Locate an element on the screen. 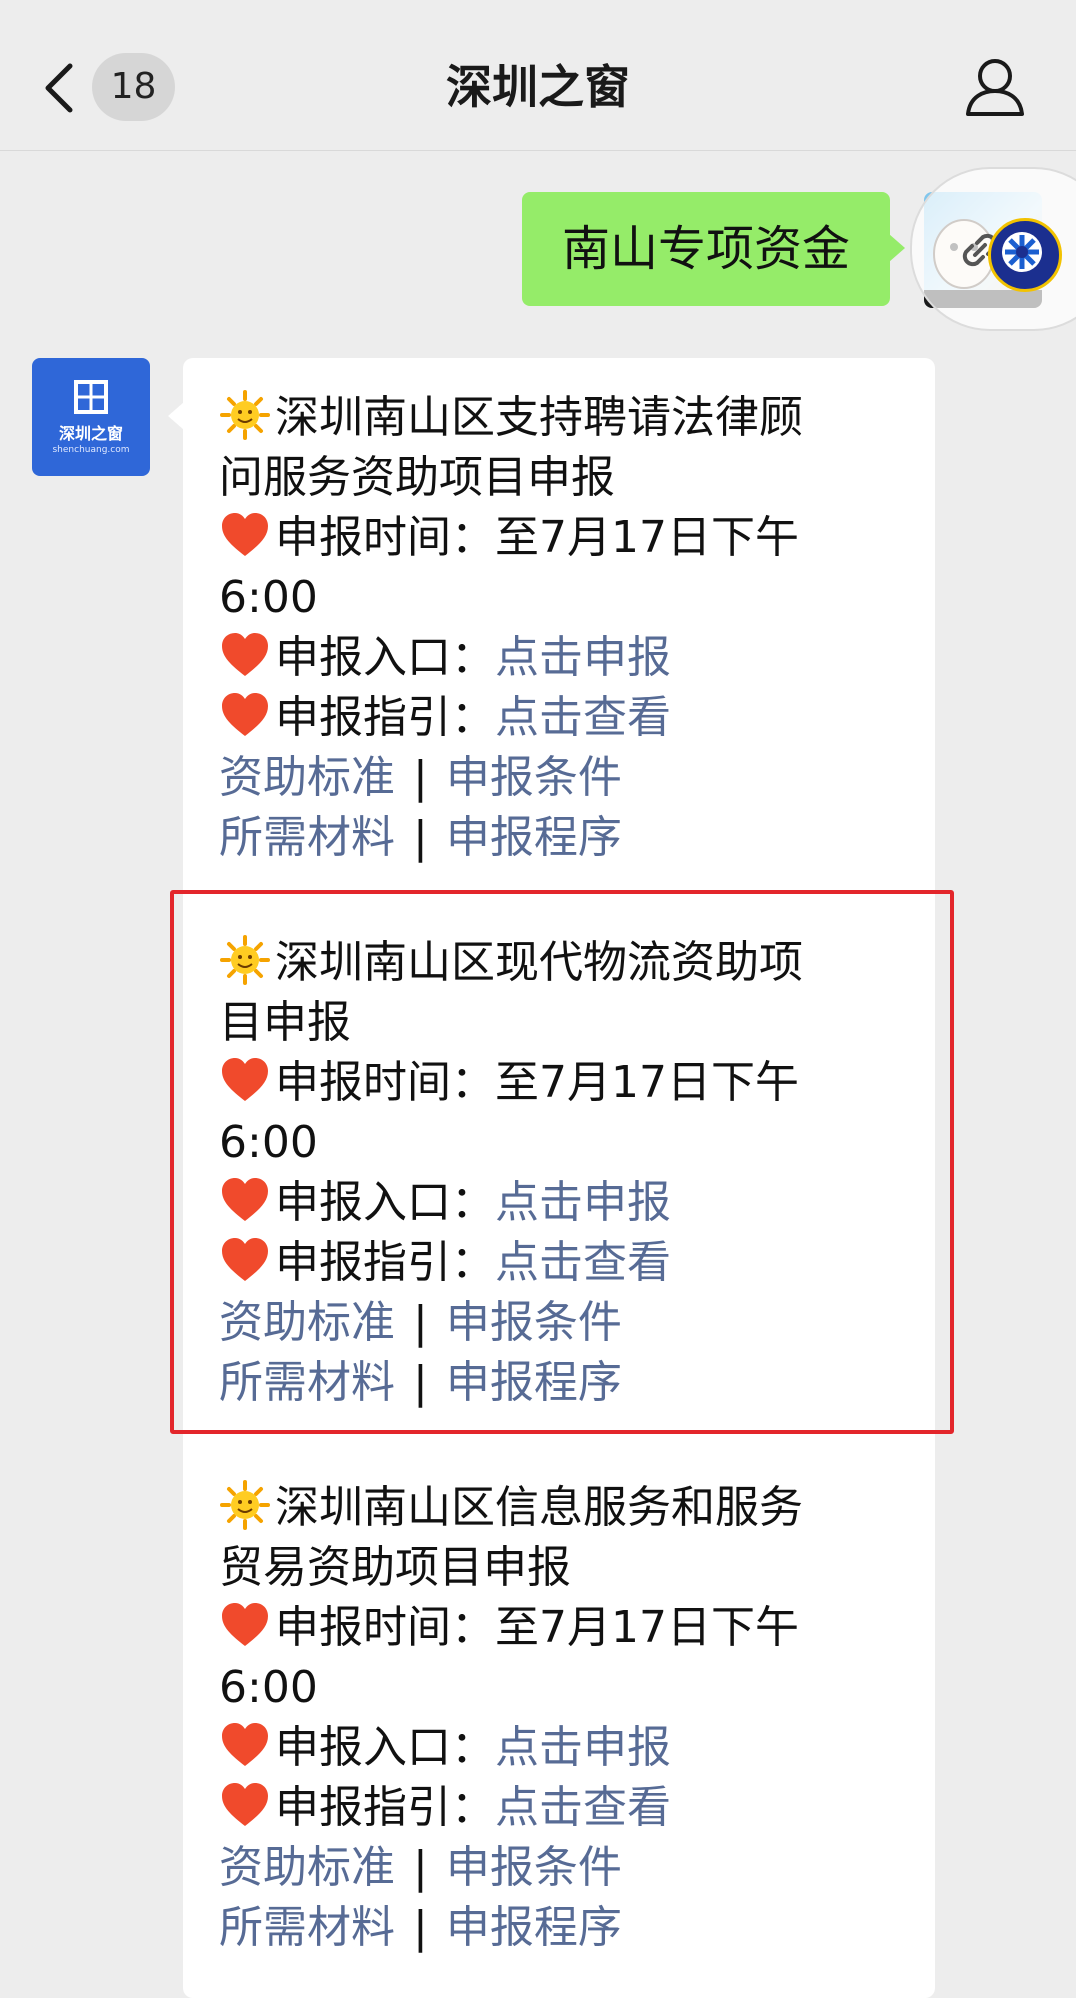 This screenshot has width=1076, height=1998. nav-bar: 18 深圳之窗 is located at coordinates (538, 75).